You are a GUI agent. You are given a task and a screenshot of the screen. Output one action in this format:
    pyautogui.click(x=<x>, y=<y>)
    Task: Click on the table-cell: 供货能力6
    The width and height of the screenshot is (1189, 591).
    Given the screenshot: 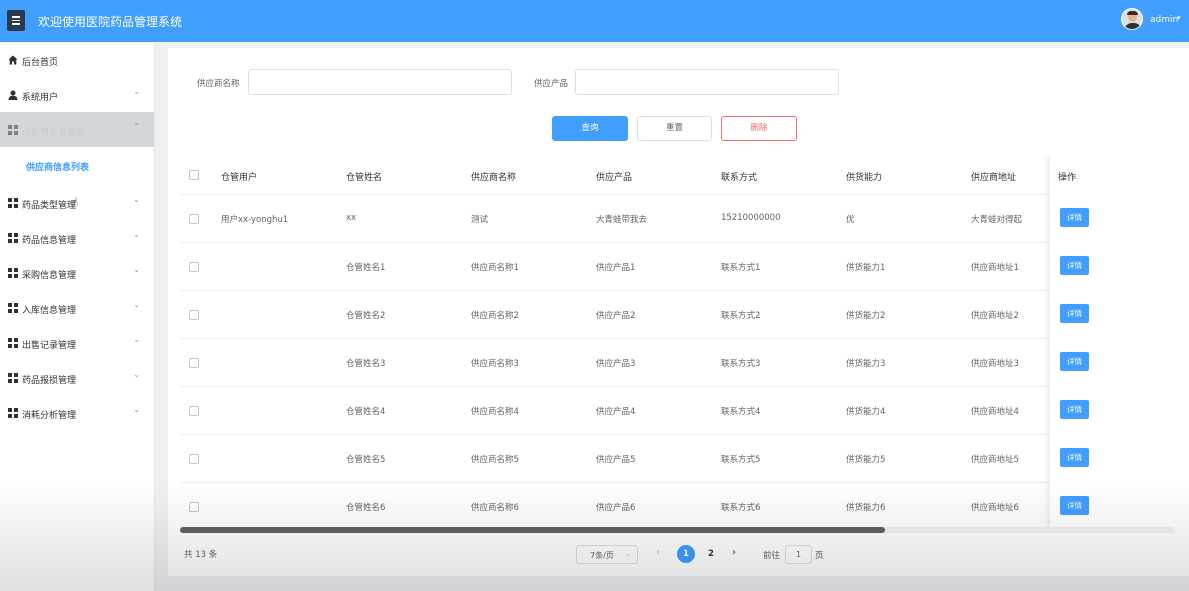 What is the action you would take?
    pyautogui.click(x=866, y=508)
    